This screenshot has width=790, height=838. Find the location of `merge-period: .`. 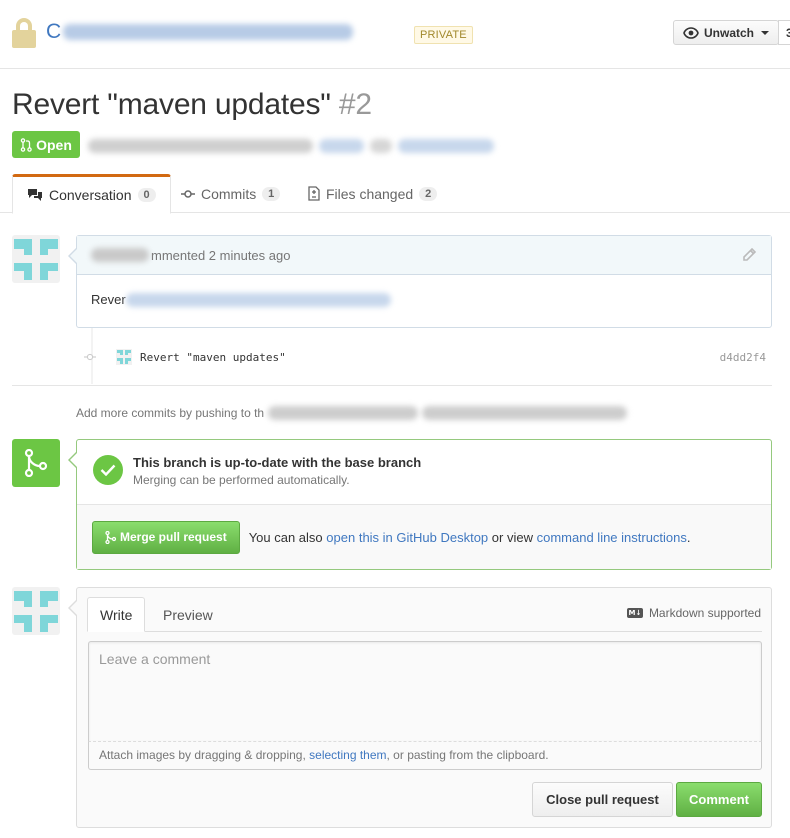

merge-period: . is located at coordinates (688, 537).